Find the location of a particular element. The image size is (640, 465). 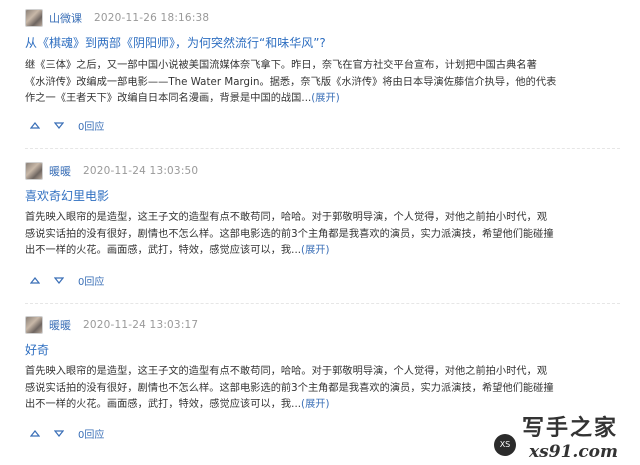

review-body-line: 作之一《王者天下》改编自日本同名漫画，背景是中国的战国...(展开) is located at coordinates (317, 99).